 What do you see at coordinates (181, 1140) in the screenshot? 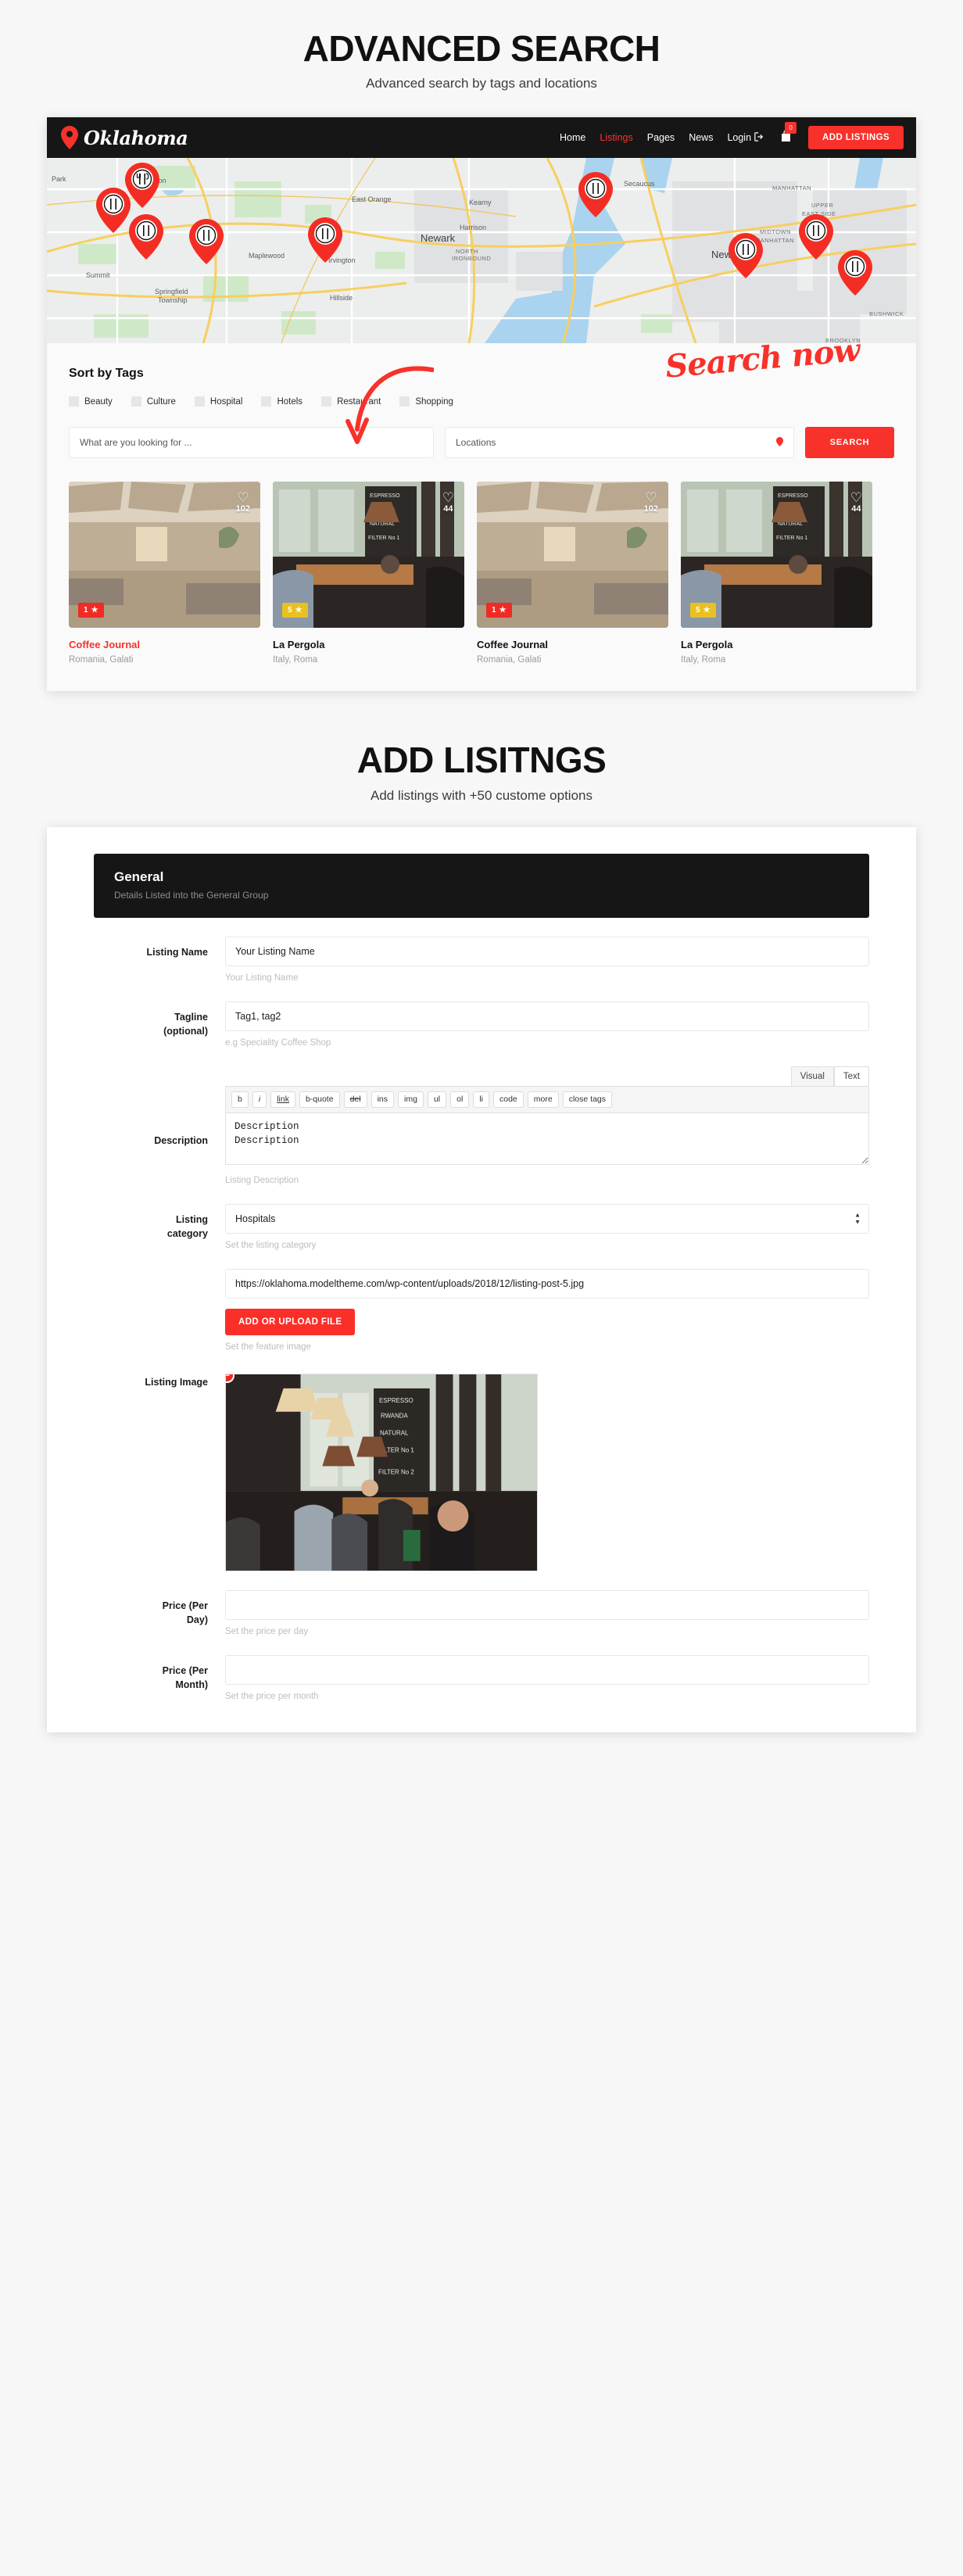
I see `description-label: Description` at bounding box center [181, 1140].